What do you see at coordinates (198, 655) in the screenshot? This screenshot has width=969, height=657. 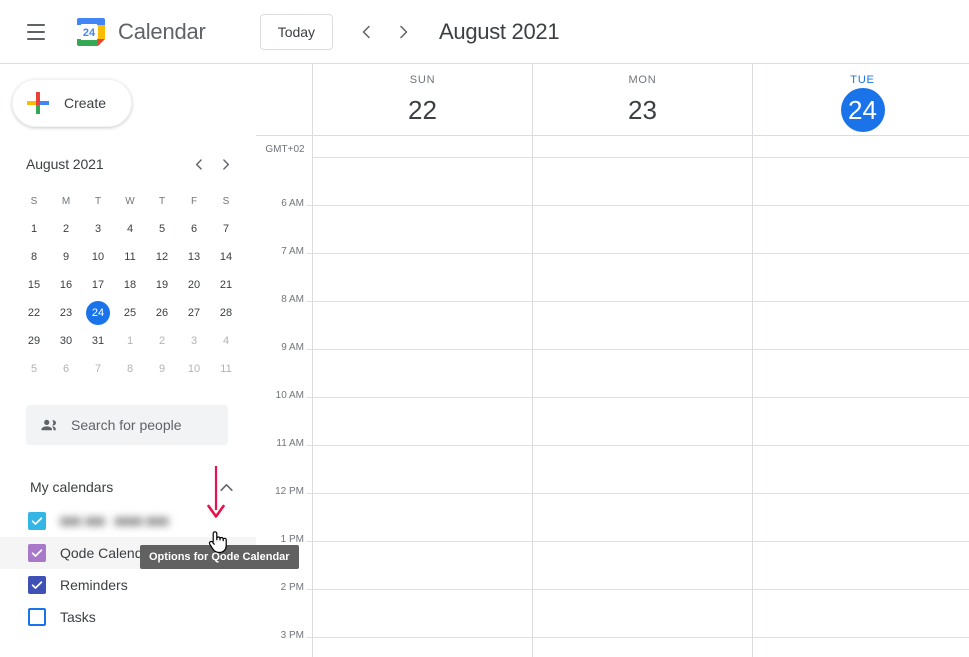 I see `add-other-calendar-button` at bounding box center [198, 655].